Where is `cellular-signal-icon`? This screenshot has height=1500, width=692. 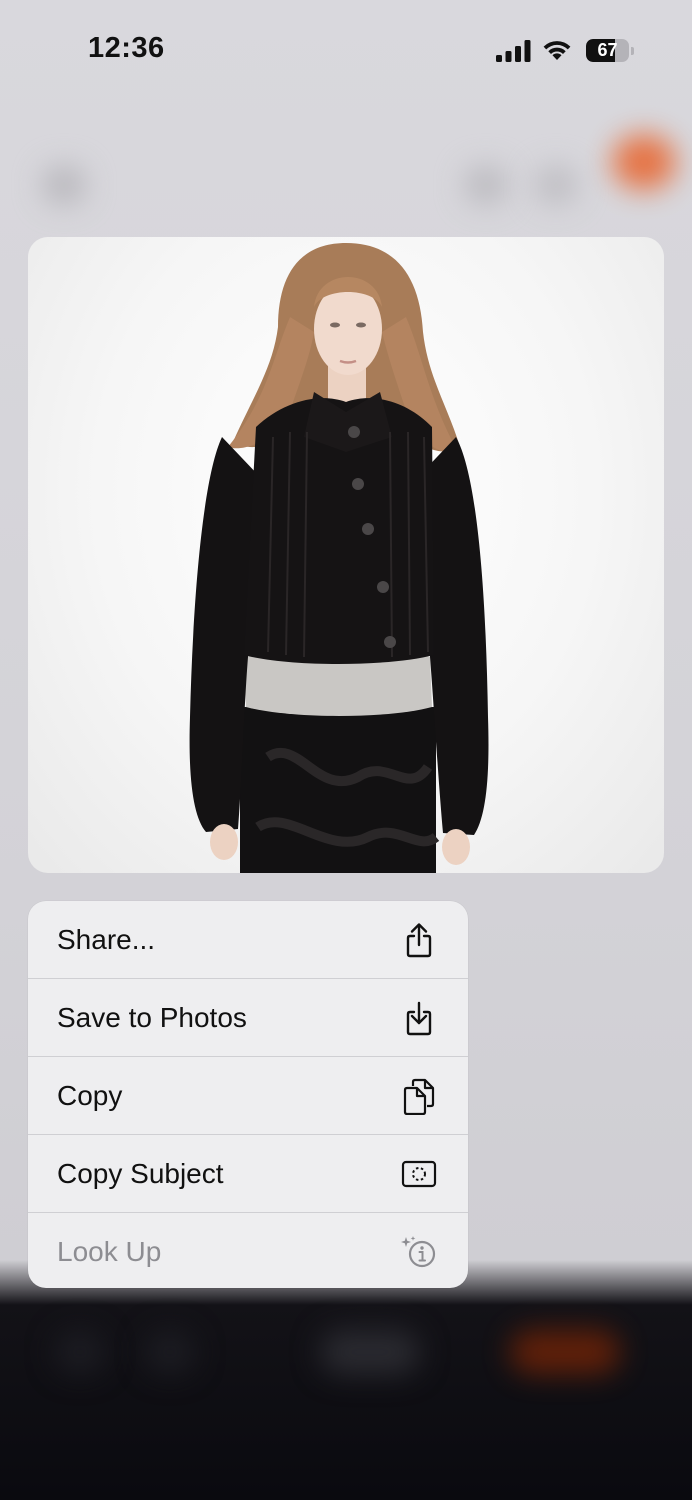 cellular-signal-icon is located at coordinates (513, 51).